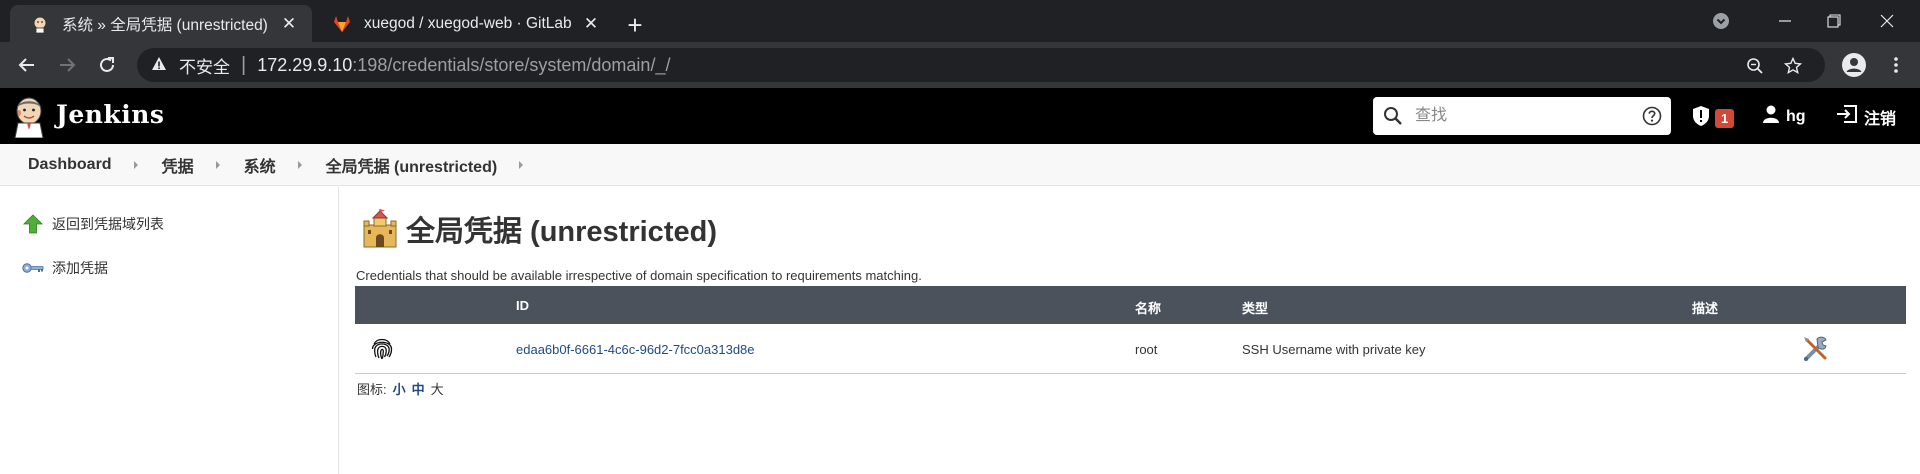  Describe the element at coordinates (1255, 307) in the screenshot. I see `column-header-type: 类型` at that location.